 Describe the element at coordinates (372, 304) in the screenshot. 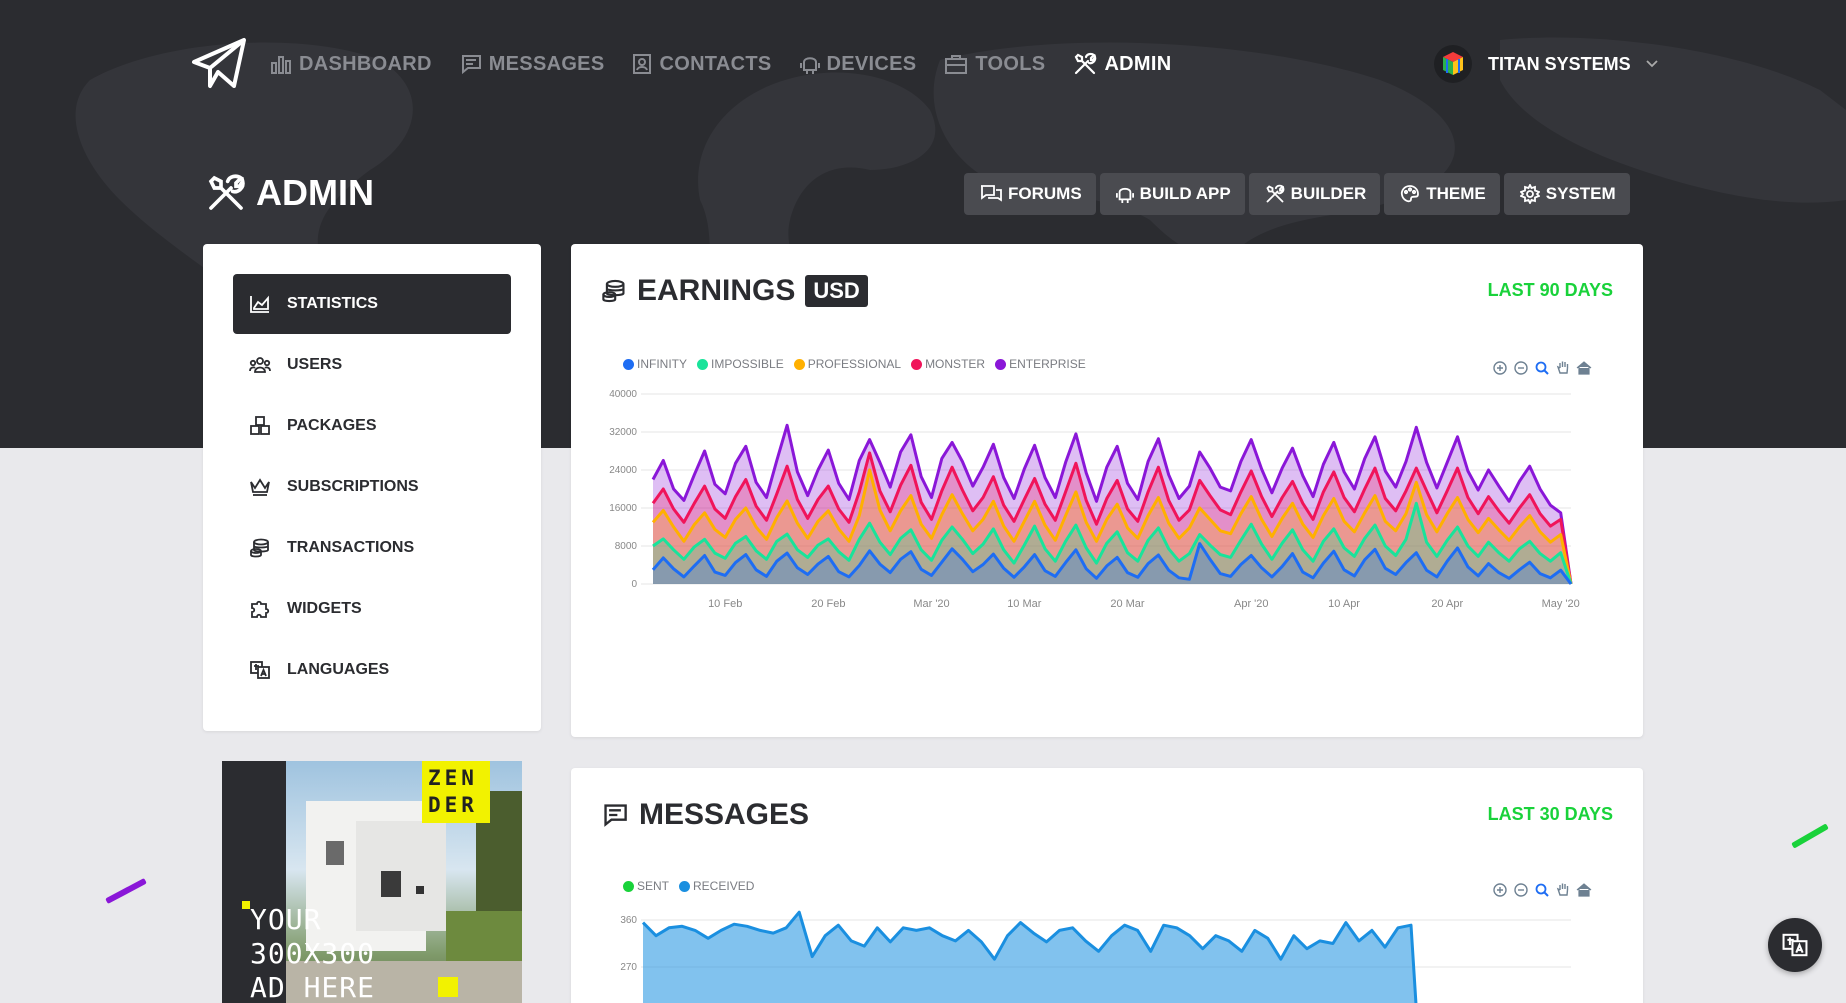

I see `sidebar-item-statistics: STATISTICS` at that location.